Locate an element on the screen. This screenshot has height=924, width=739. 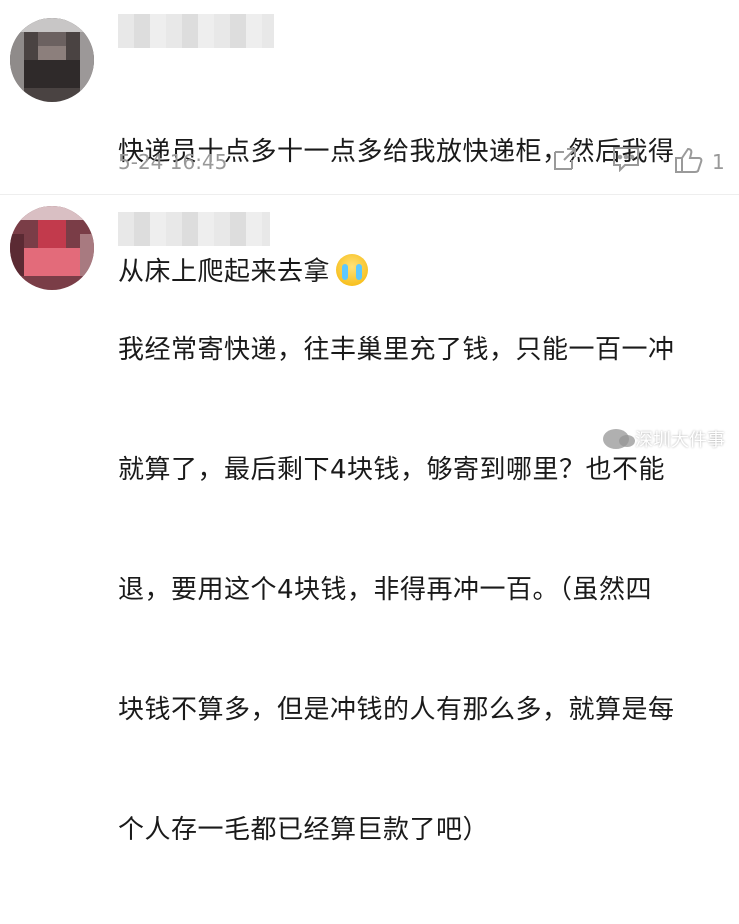
comment-text-line: 个人存一毛都已经算巨款了吧） is located at coordinates (304, 830).